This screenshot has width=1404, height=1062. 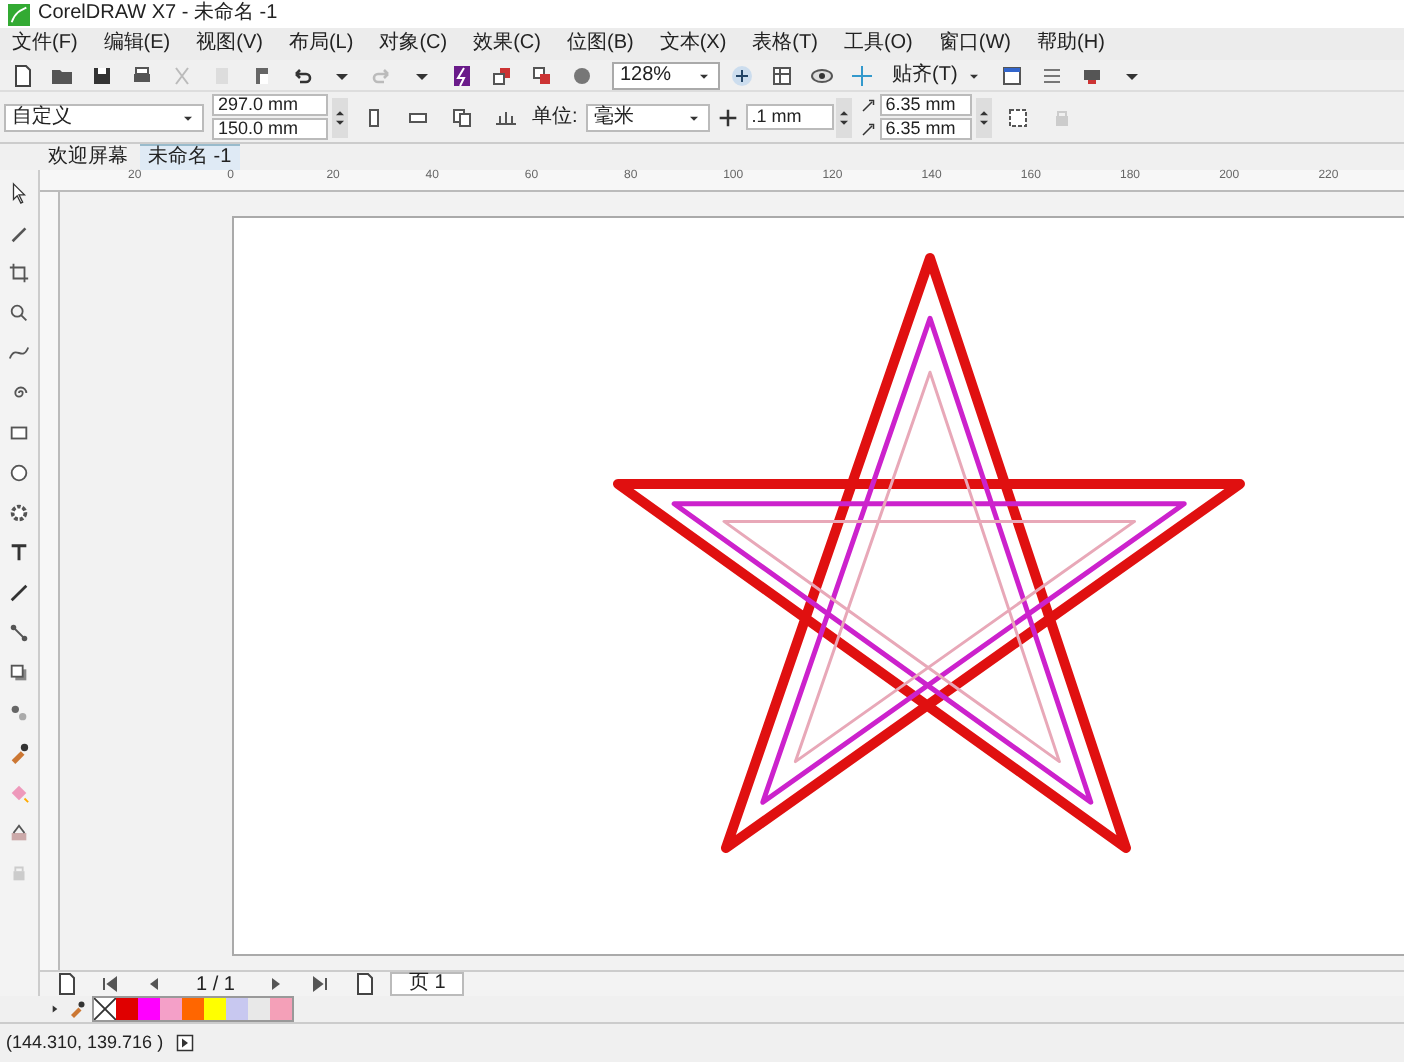 I want to click on eyedropper-icon, so click(x=77, y=1009).